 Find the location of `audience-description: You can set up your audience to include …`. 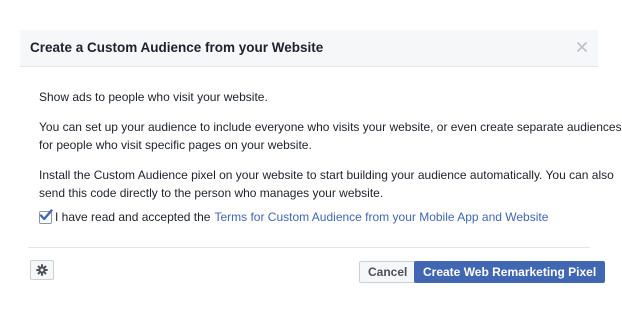

audience-description: You can set up your audience to include … is located at coordinates (330, 136).